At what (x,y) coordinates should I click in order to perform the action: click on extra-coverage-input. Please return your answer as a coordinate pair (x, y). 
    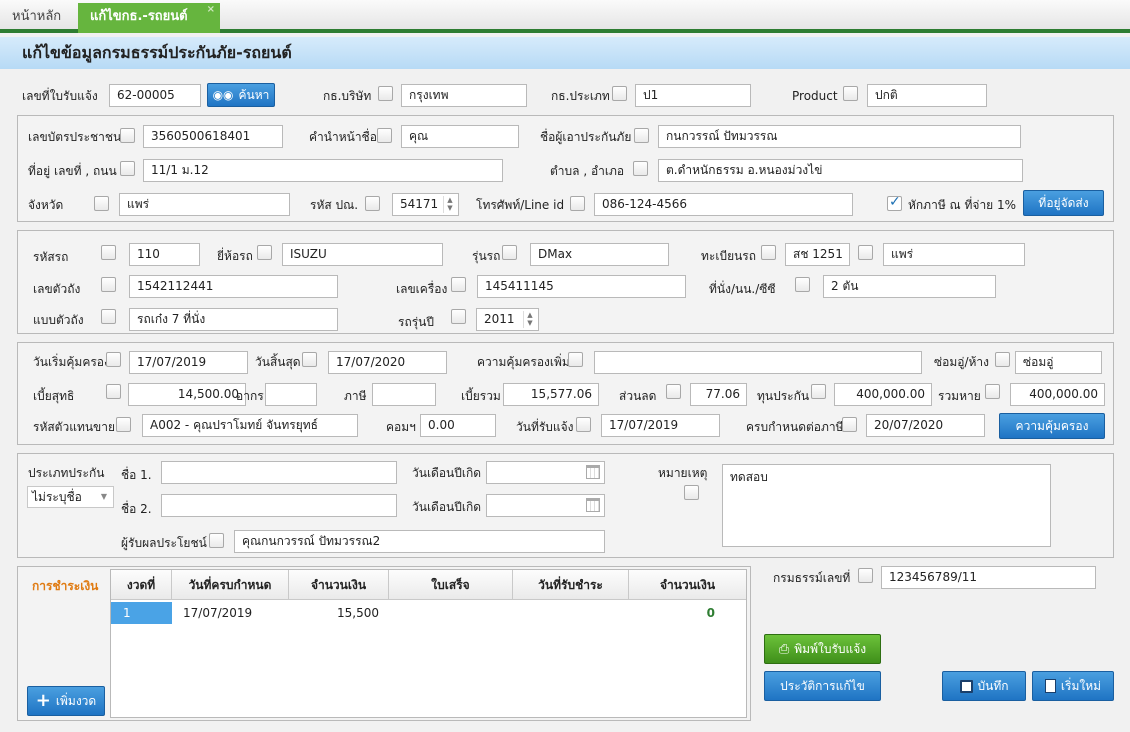
    Looking at the image, I should click on (758, 362).